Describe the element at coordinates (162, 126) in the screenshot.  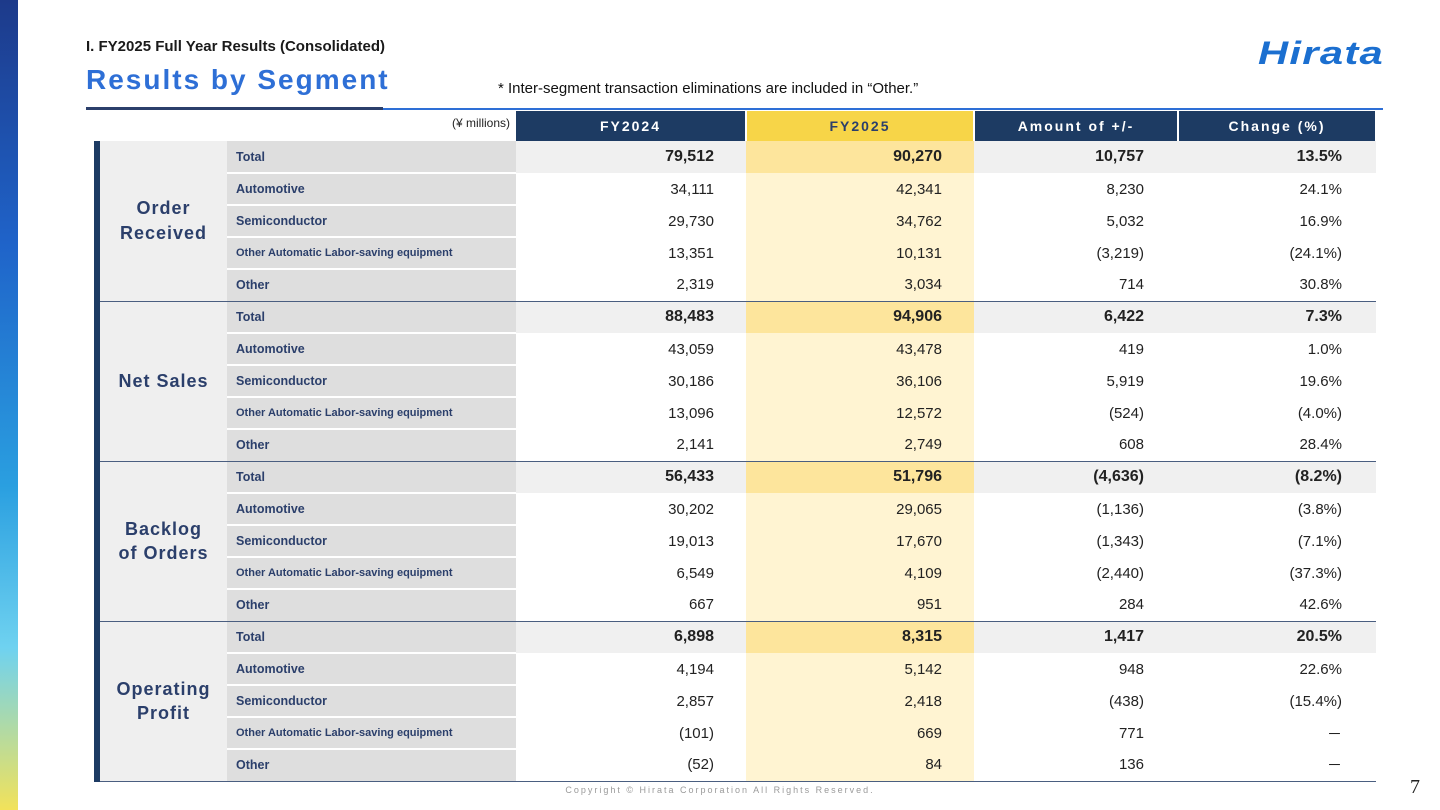
I see `header-spacer` at that location.